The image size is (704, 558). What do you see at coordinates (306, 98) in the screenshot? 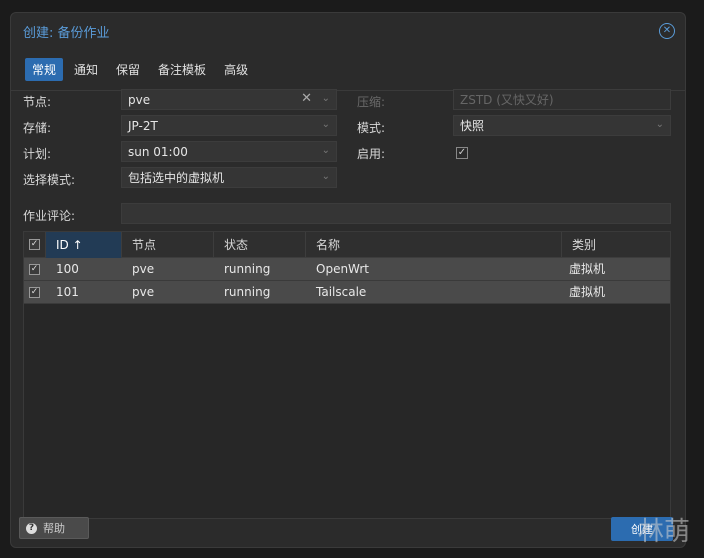
I see `clear-icon: ✕` at bounding box center [306, 98].